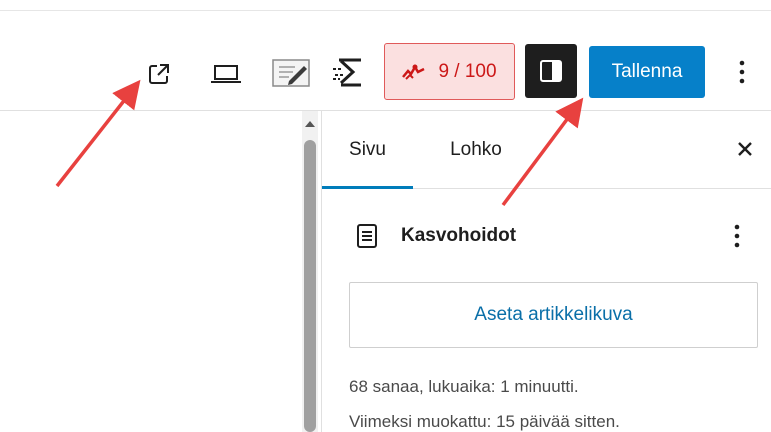 Image resolution: width=771 pixels, height=432 pixels. I want to click on canvas-scrollbar-thumb, so click(310, 286).